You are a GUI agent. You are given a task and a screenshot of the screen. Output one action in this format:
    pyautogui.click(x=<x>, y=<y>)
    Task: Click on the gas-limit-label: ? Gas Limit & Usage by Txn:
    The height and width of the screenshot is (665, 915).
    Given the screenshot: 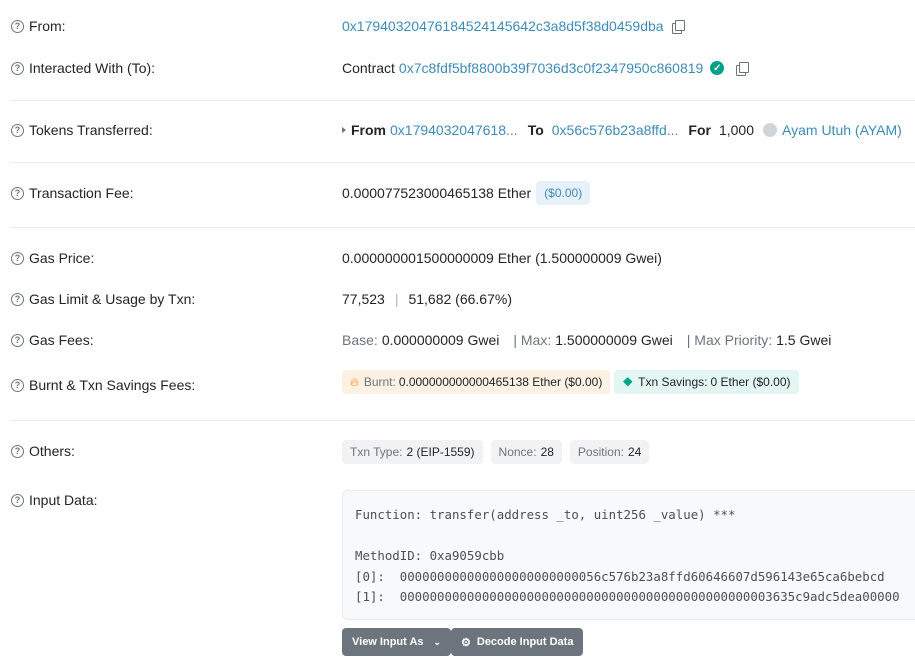 What is the action you would take?
    pyautogui.click(x=103, y=299)
    